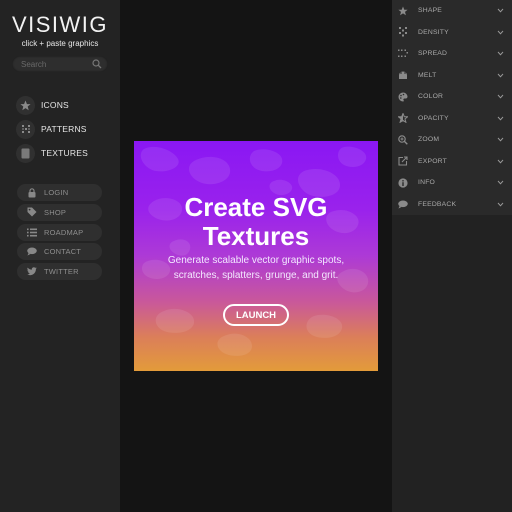 This screenshot has height=512, width=512. I want to click on tagline: click + paste graphics, so click(60, 43).